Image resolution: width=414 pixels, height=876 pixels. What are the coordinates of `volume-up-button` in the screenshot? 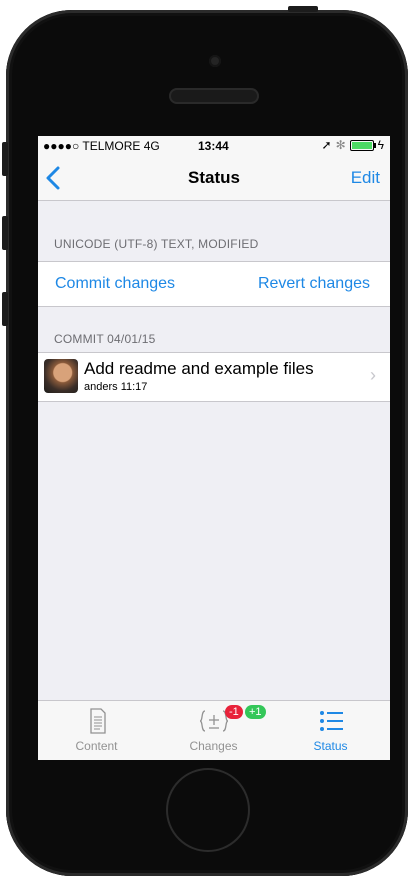 It's located at (5, 233).